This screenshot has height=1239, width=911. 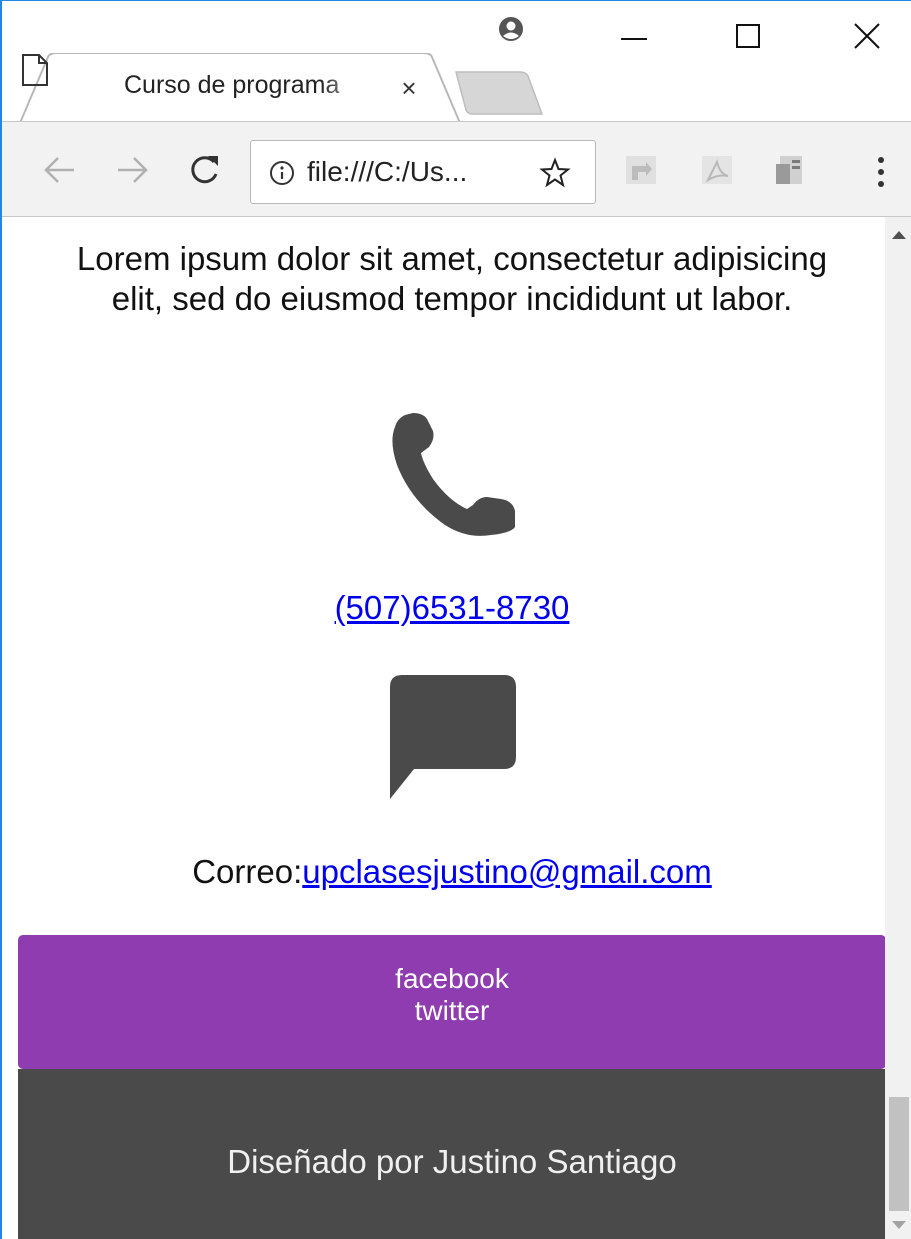 What do you see at coordinates (35, 70) in the screenshot?
I see `document-icon` at bounding box center [35, 70].